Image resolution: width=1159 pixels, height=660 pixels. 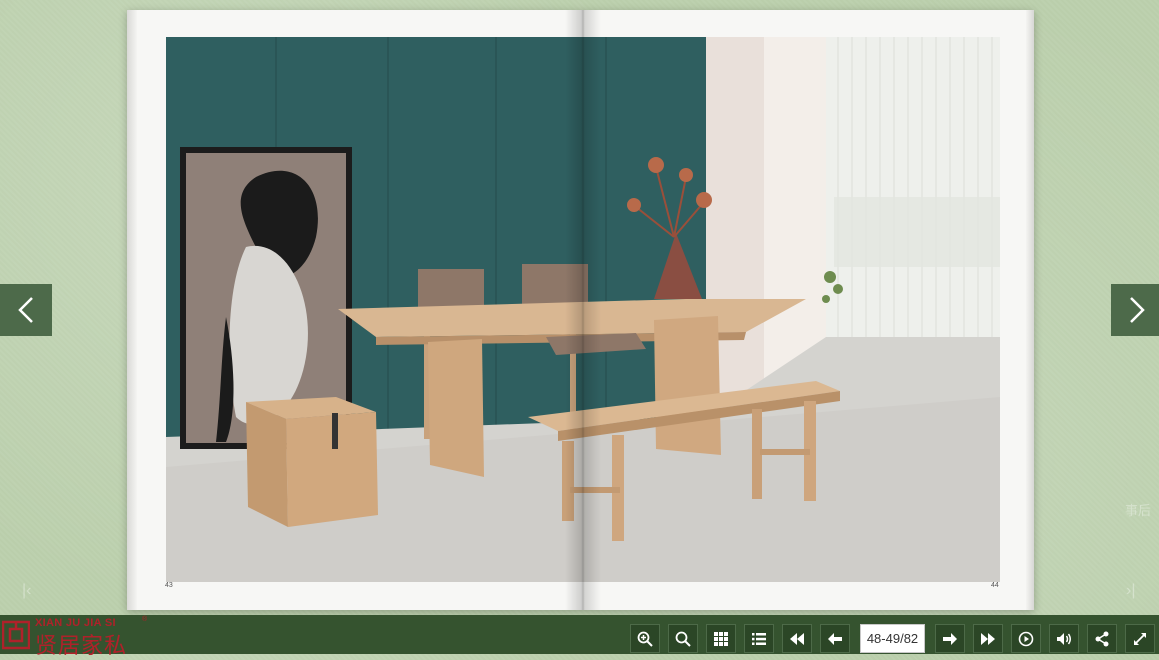 I want to click on zoom-in-icon, so click(x=645, y=639).